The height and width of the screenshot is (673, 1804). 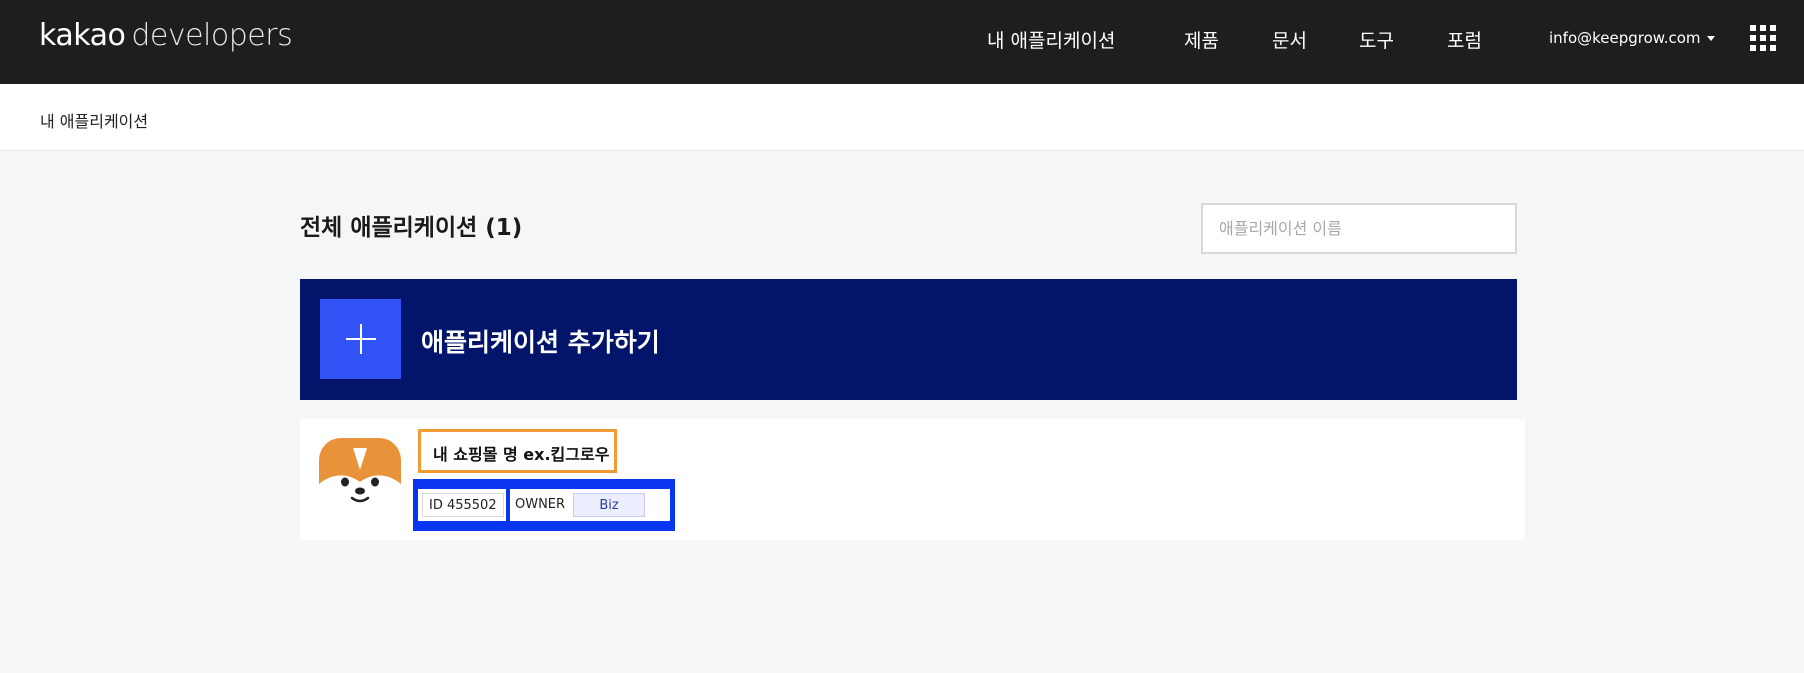 I want to click on account-menu: info@keepgrow.com, so click(x=1632, y=38).